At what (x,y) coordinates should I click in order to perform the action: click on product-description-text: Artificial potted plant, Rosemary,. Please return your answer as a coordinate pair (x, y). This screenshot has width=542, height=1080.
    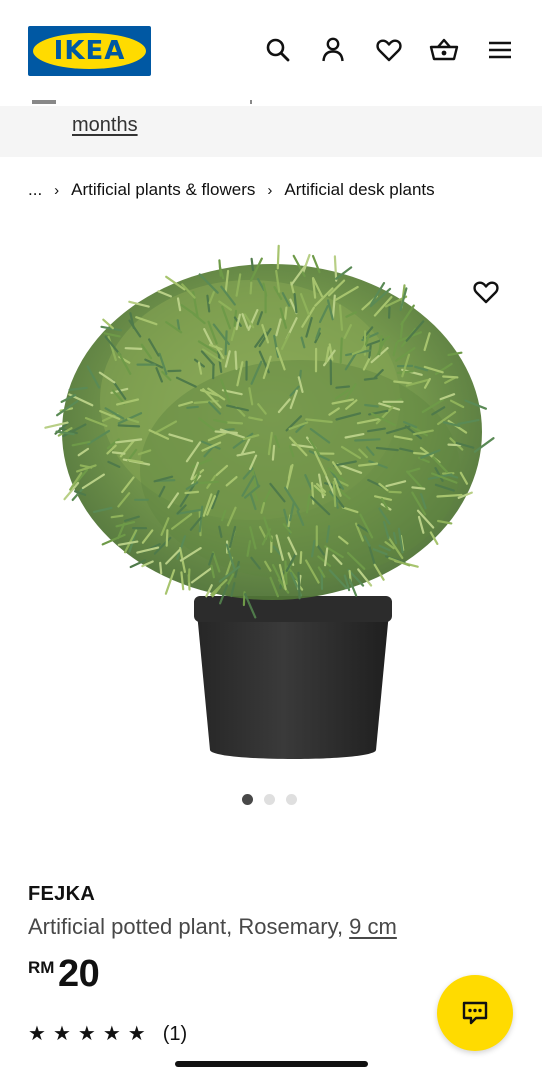
    Looking at the image, I should click on (189, 926).